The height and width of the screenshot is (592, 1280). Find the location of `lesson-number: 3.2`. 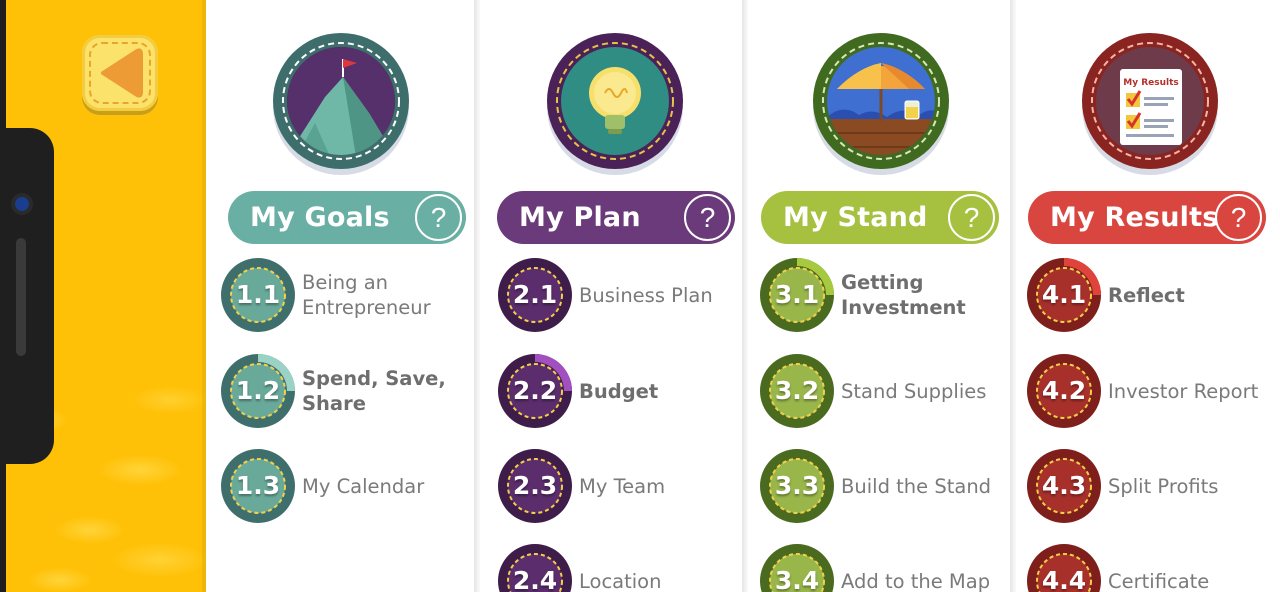

lesson-number: 3.2 is located at coordinates (797, 390).